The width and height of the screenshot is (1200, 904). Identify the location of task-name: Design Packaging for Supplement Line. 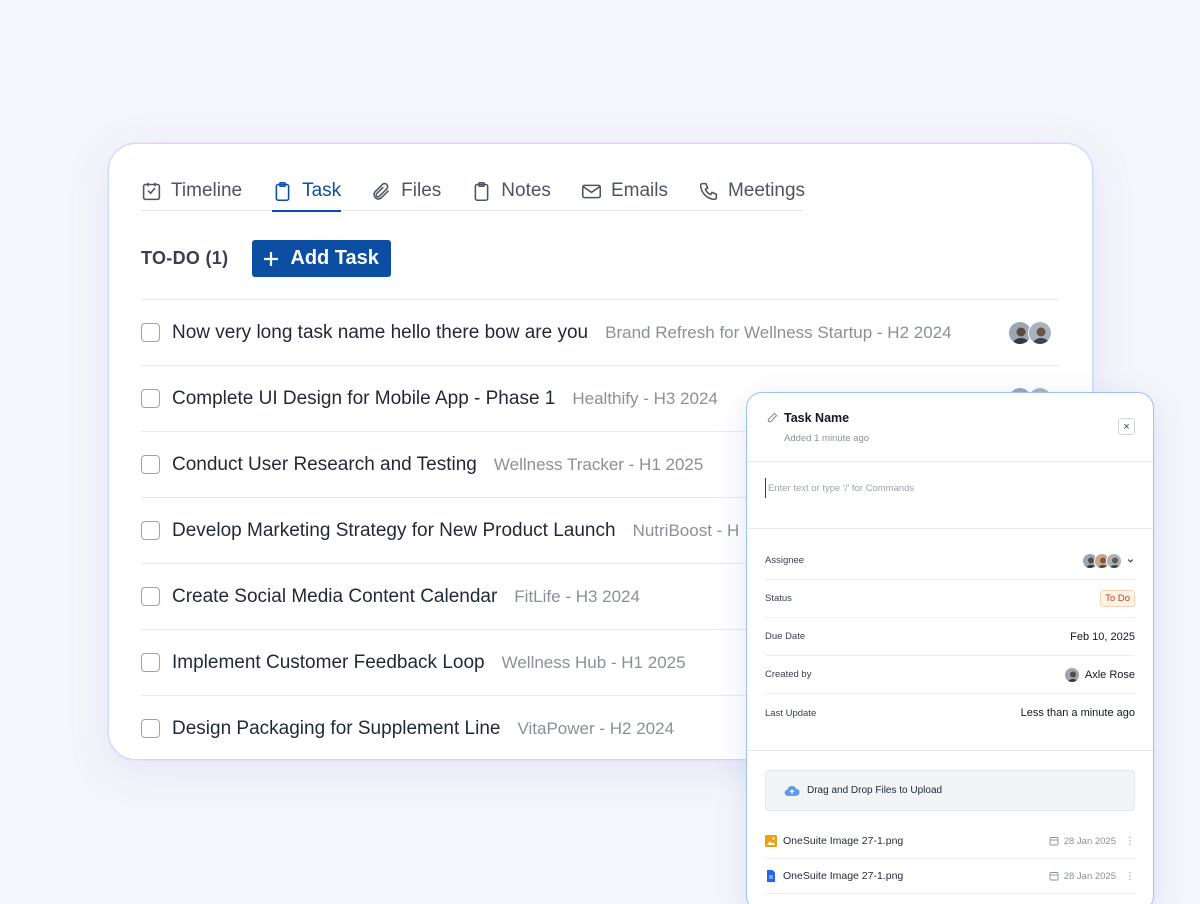
(336, 729).